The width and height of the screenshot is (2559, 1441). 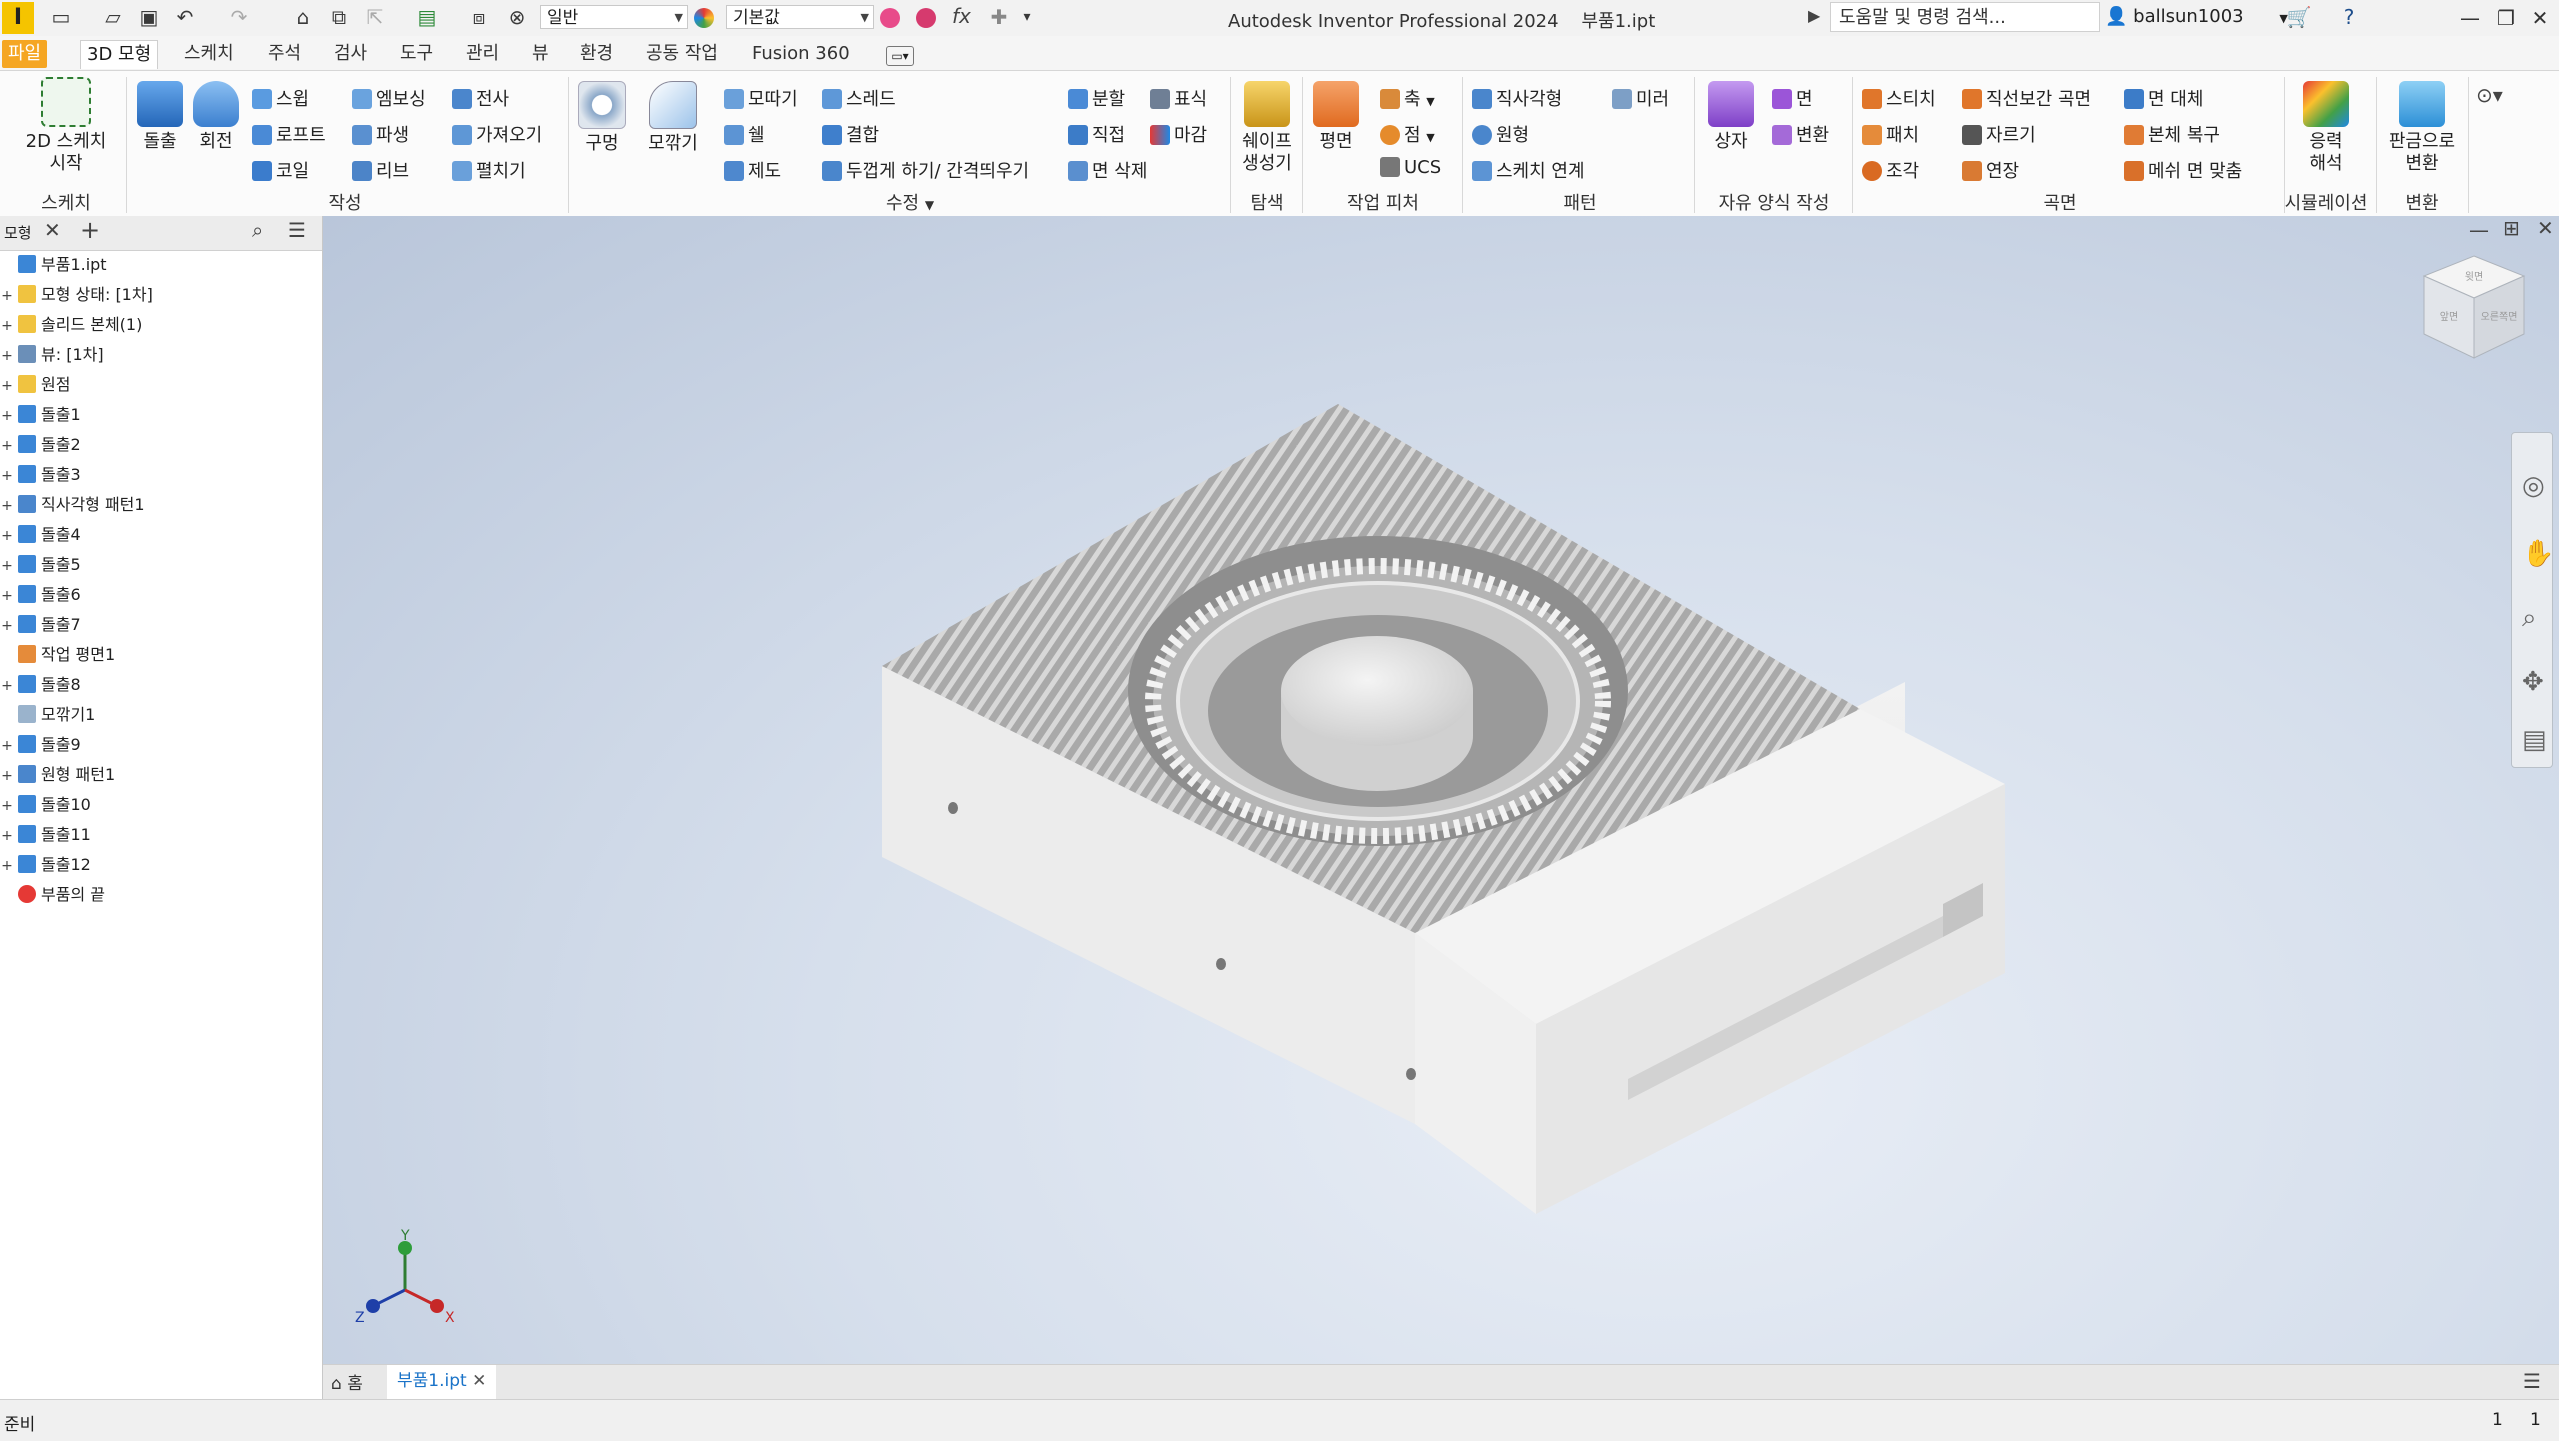 I want to click on mark-button: 표식, so click(x=1178, y=98).